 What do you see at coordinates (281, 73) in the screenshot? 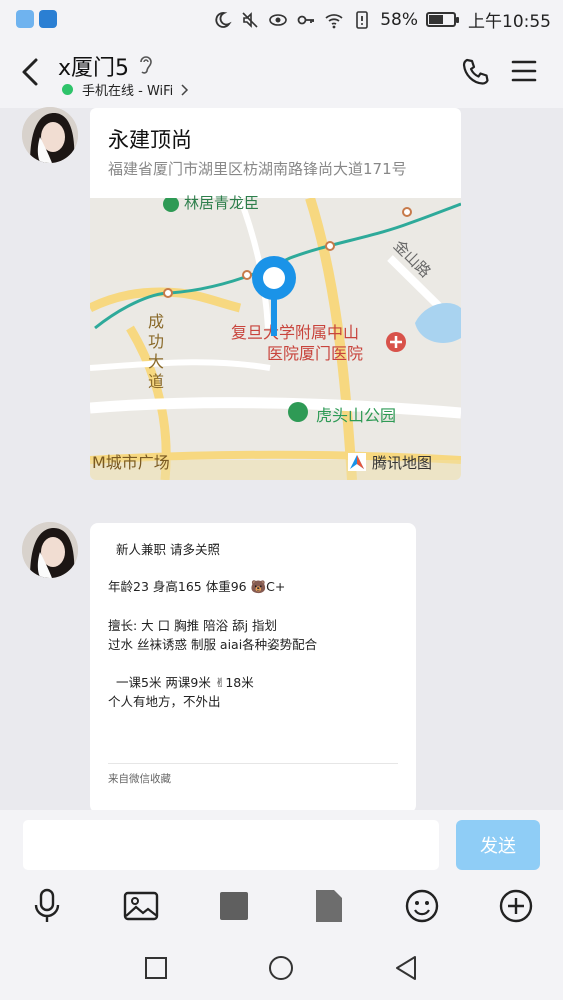
I see `chat-header: x厦门5 手机在线 - WiFi` at bounding box center [281, 73].